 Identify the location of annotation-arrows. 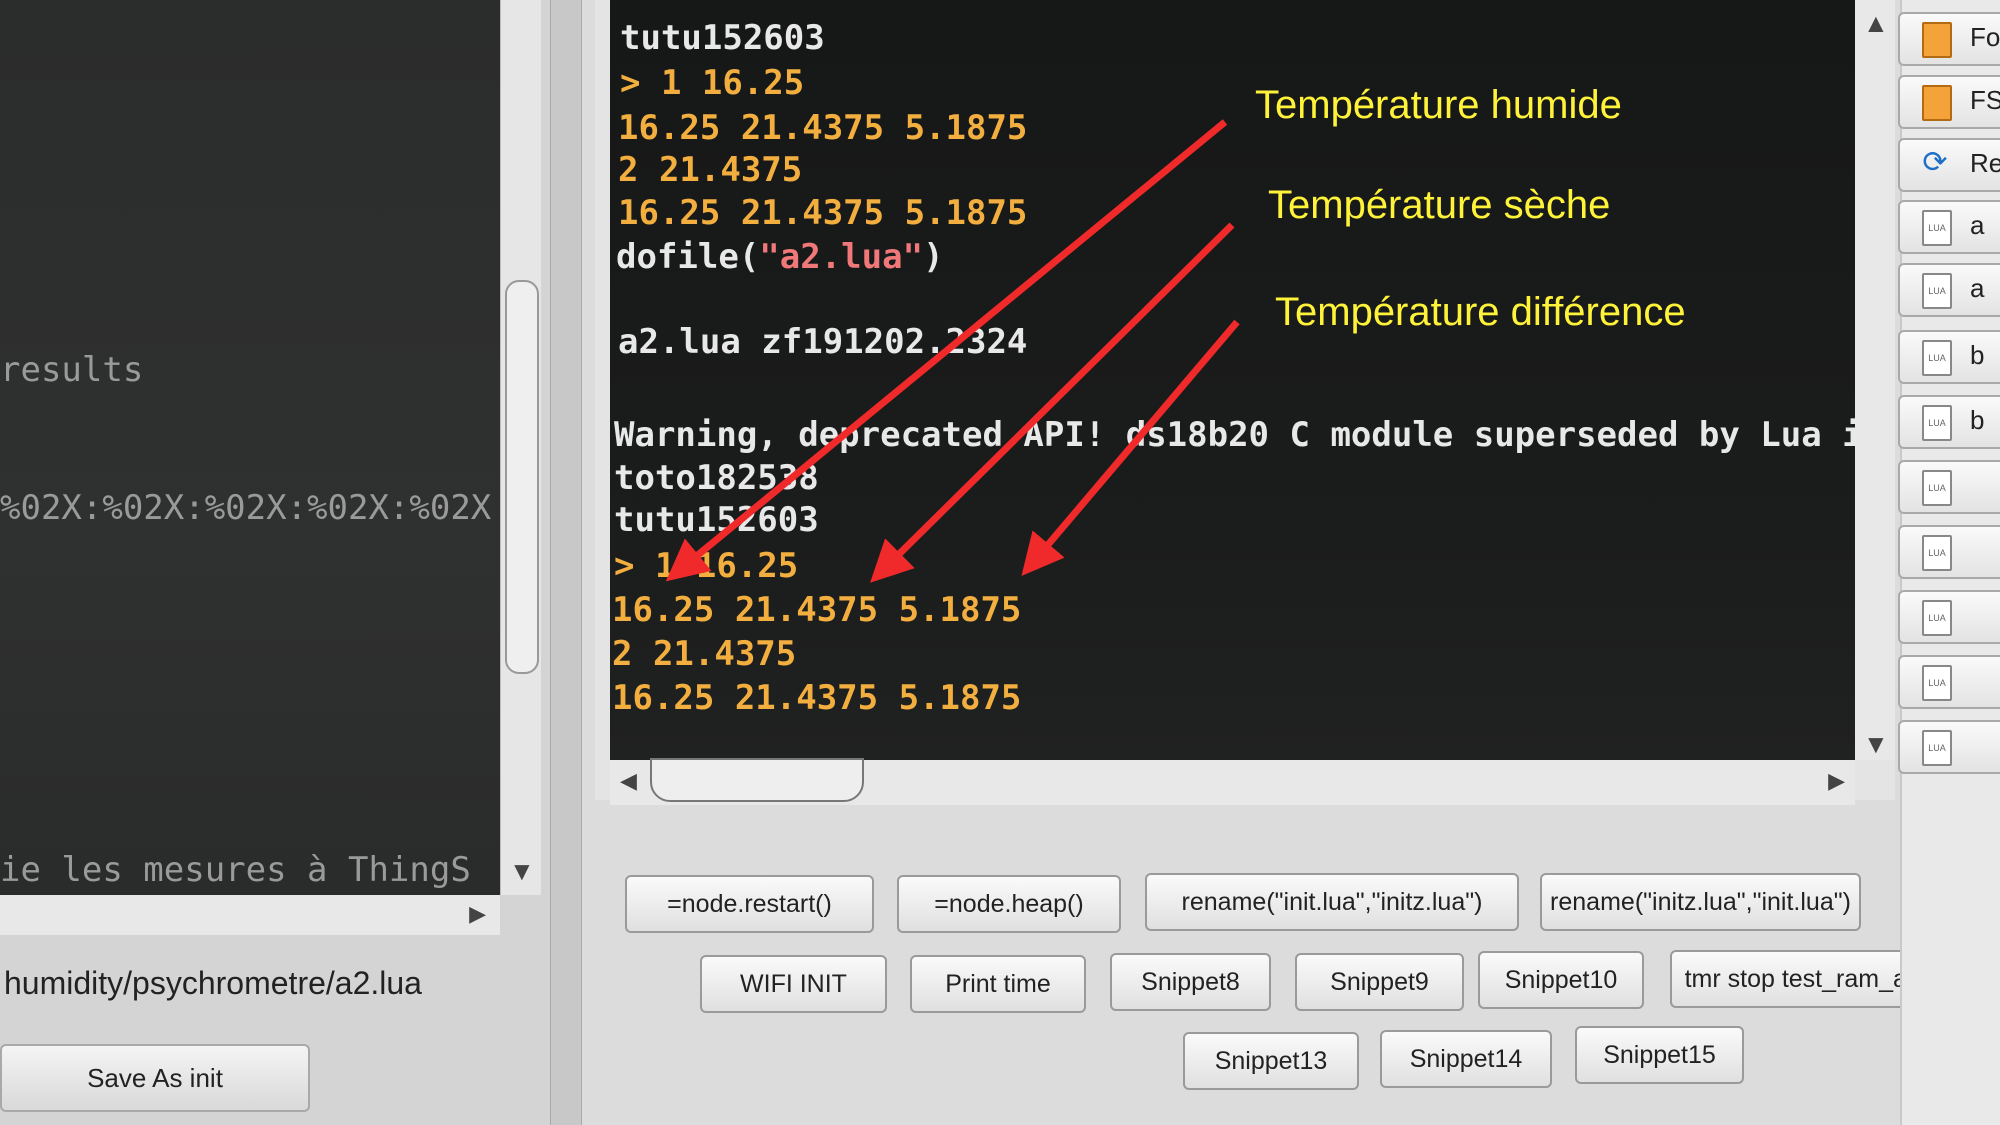
(952, 351).